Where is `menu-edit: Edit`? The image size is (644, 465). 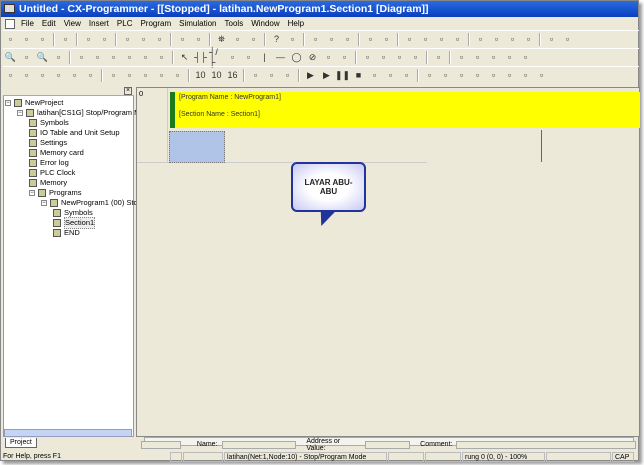
menu-edit: Edit is located at coordinates (49, 23).